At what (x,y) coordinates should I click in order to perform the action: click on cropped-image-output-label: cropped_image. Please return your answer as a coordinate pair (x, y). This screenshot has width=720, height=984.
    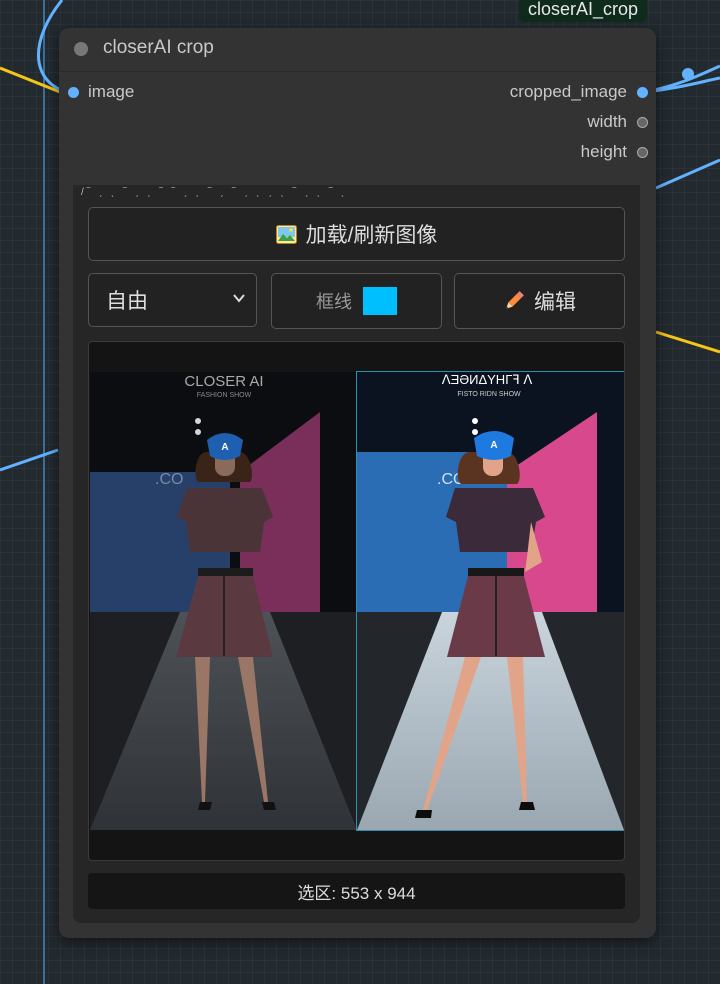
    Looking at the image, I should click on (568, 91).